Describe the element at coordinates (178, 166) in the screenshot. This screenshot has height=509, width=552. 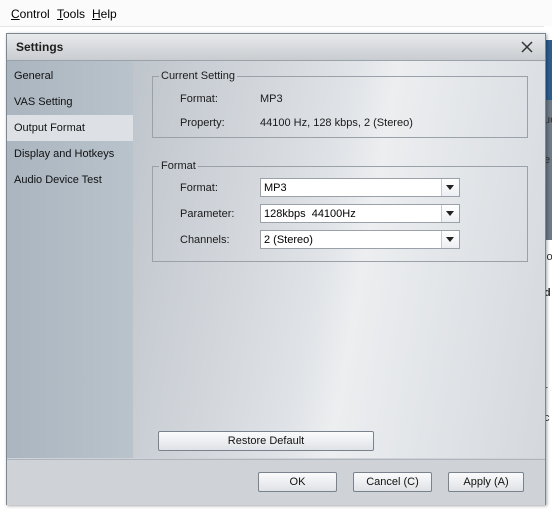
I see `format-legend: Format` at that location.